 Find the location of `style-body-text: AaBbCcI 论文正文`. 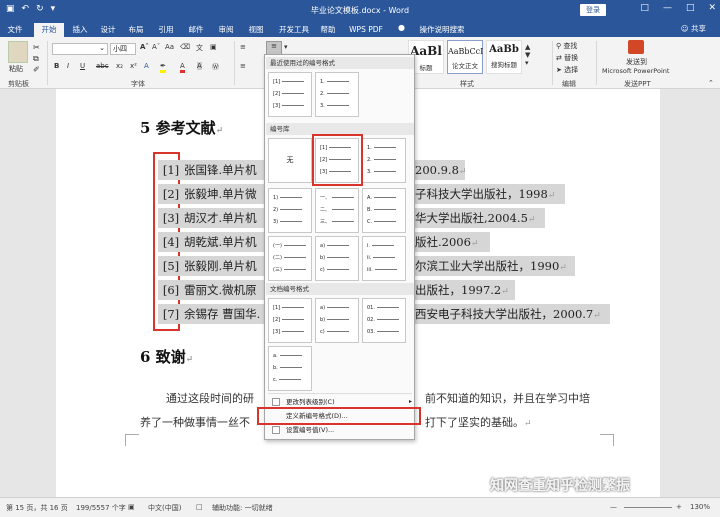

style-body-text: AaBbCcI 论文正文 is located at coordinates (465, 57).